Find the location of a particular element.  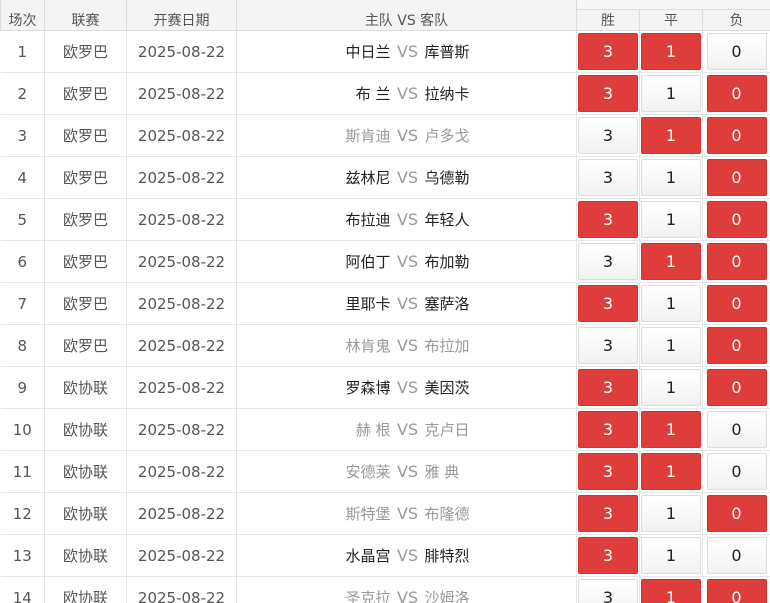

match-teams: 水晶宫 VS 腓特烈 is located at coordinates (406, 555).